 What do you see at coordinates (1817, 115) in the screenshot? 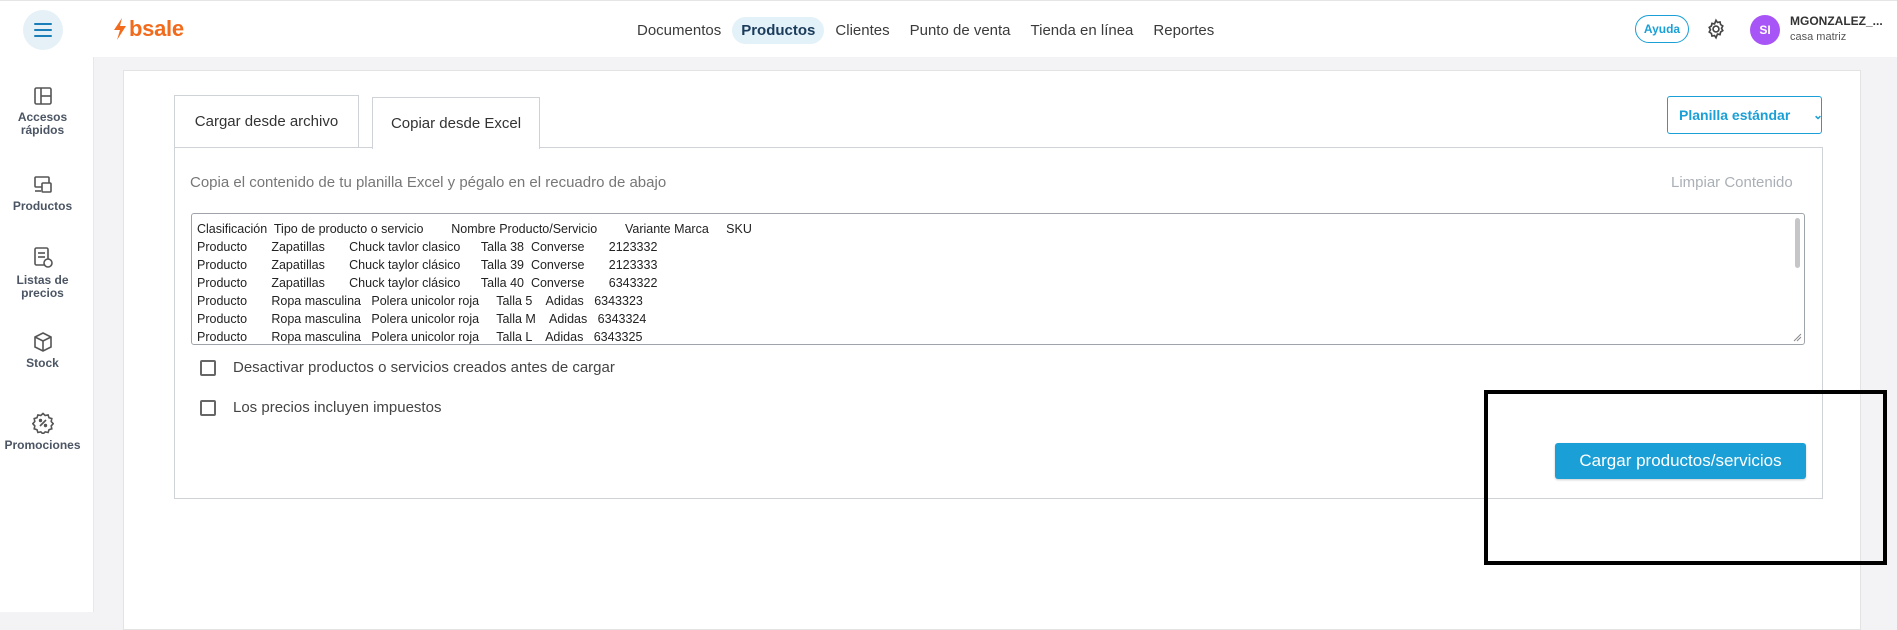
I see `chevron-down-icon: ⌄` at bounding box center [1817, 115].